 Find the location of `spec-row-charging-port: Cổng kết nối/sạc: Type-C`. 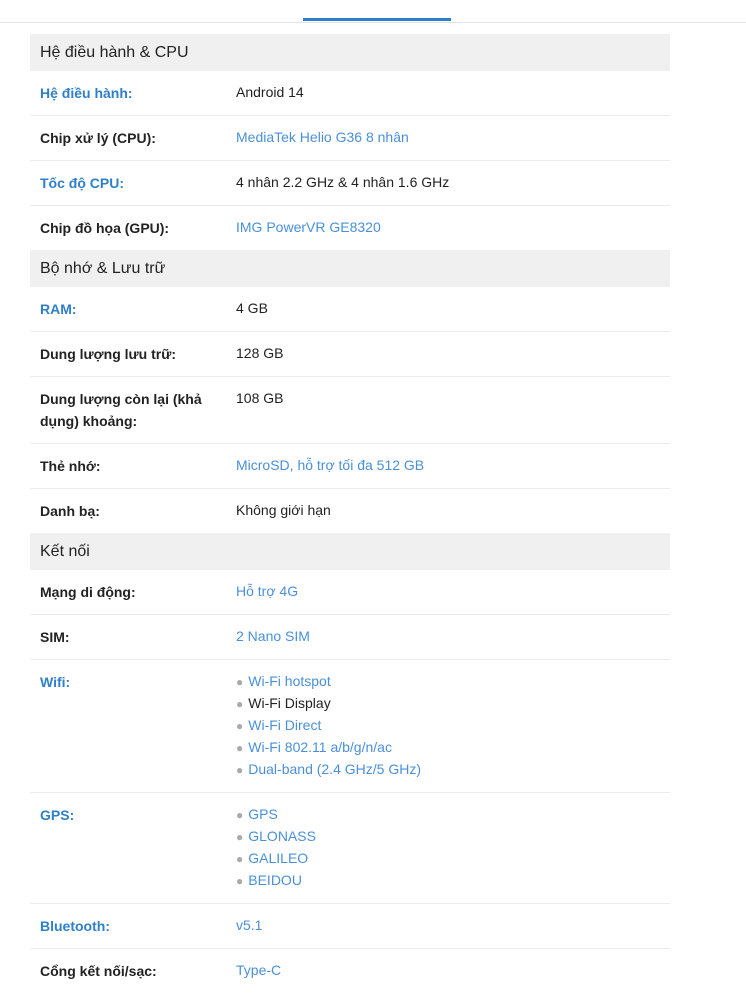

spec-row-charging-port: Cổng kết nối/sạc: Type-C is located at coordinates (350, 971).